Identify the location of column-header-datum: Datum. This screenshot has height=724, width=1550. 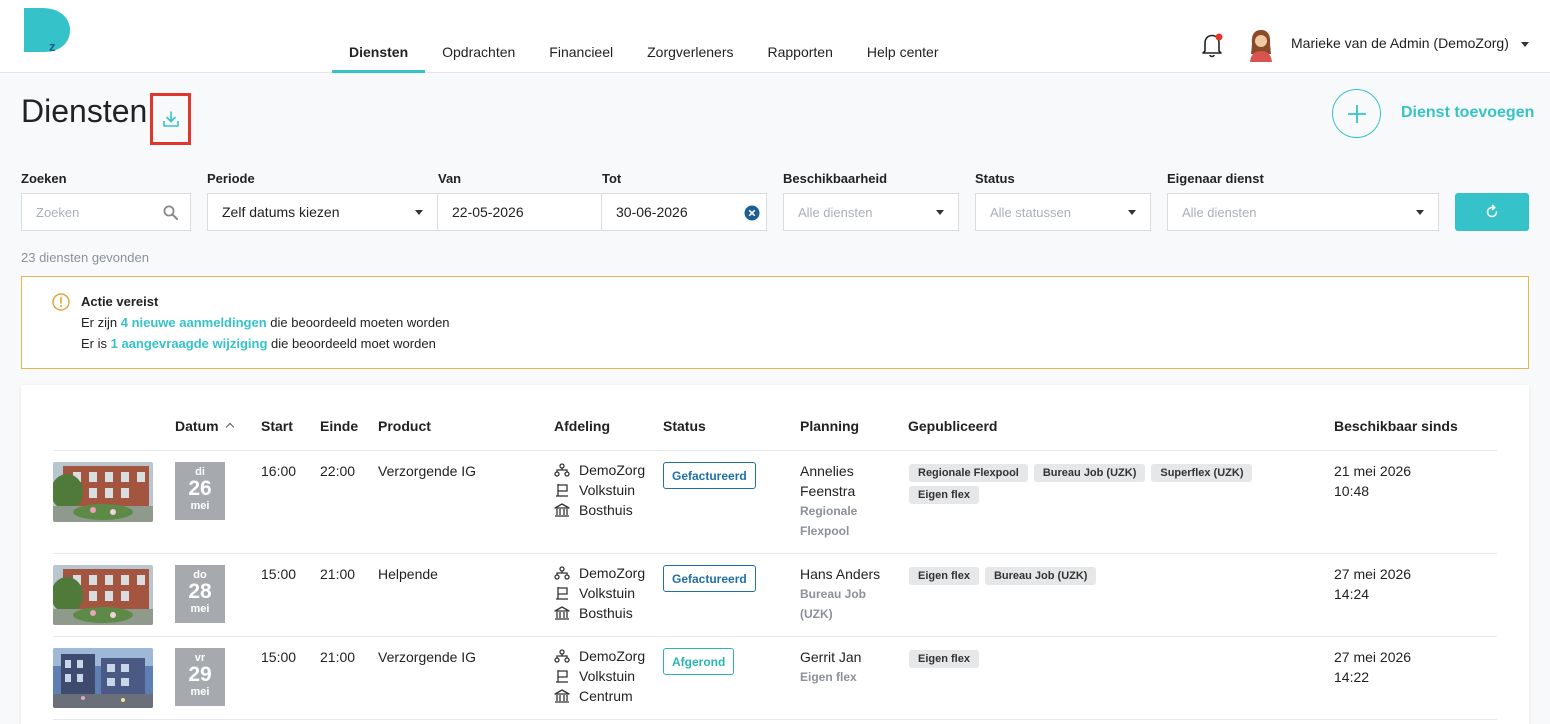
(204, 426).